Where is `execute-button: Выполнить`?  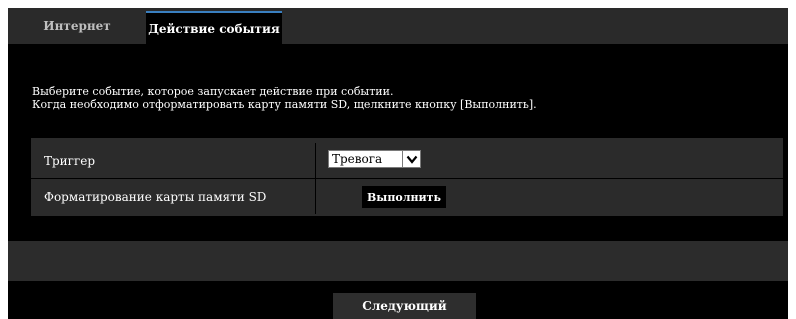
execute-button: Выполнить is located at coordinates (404, 197).